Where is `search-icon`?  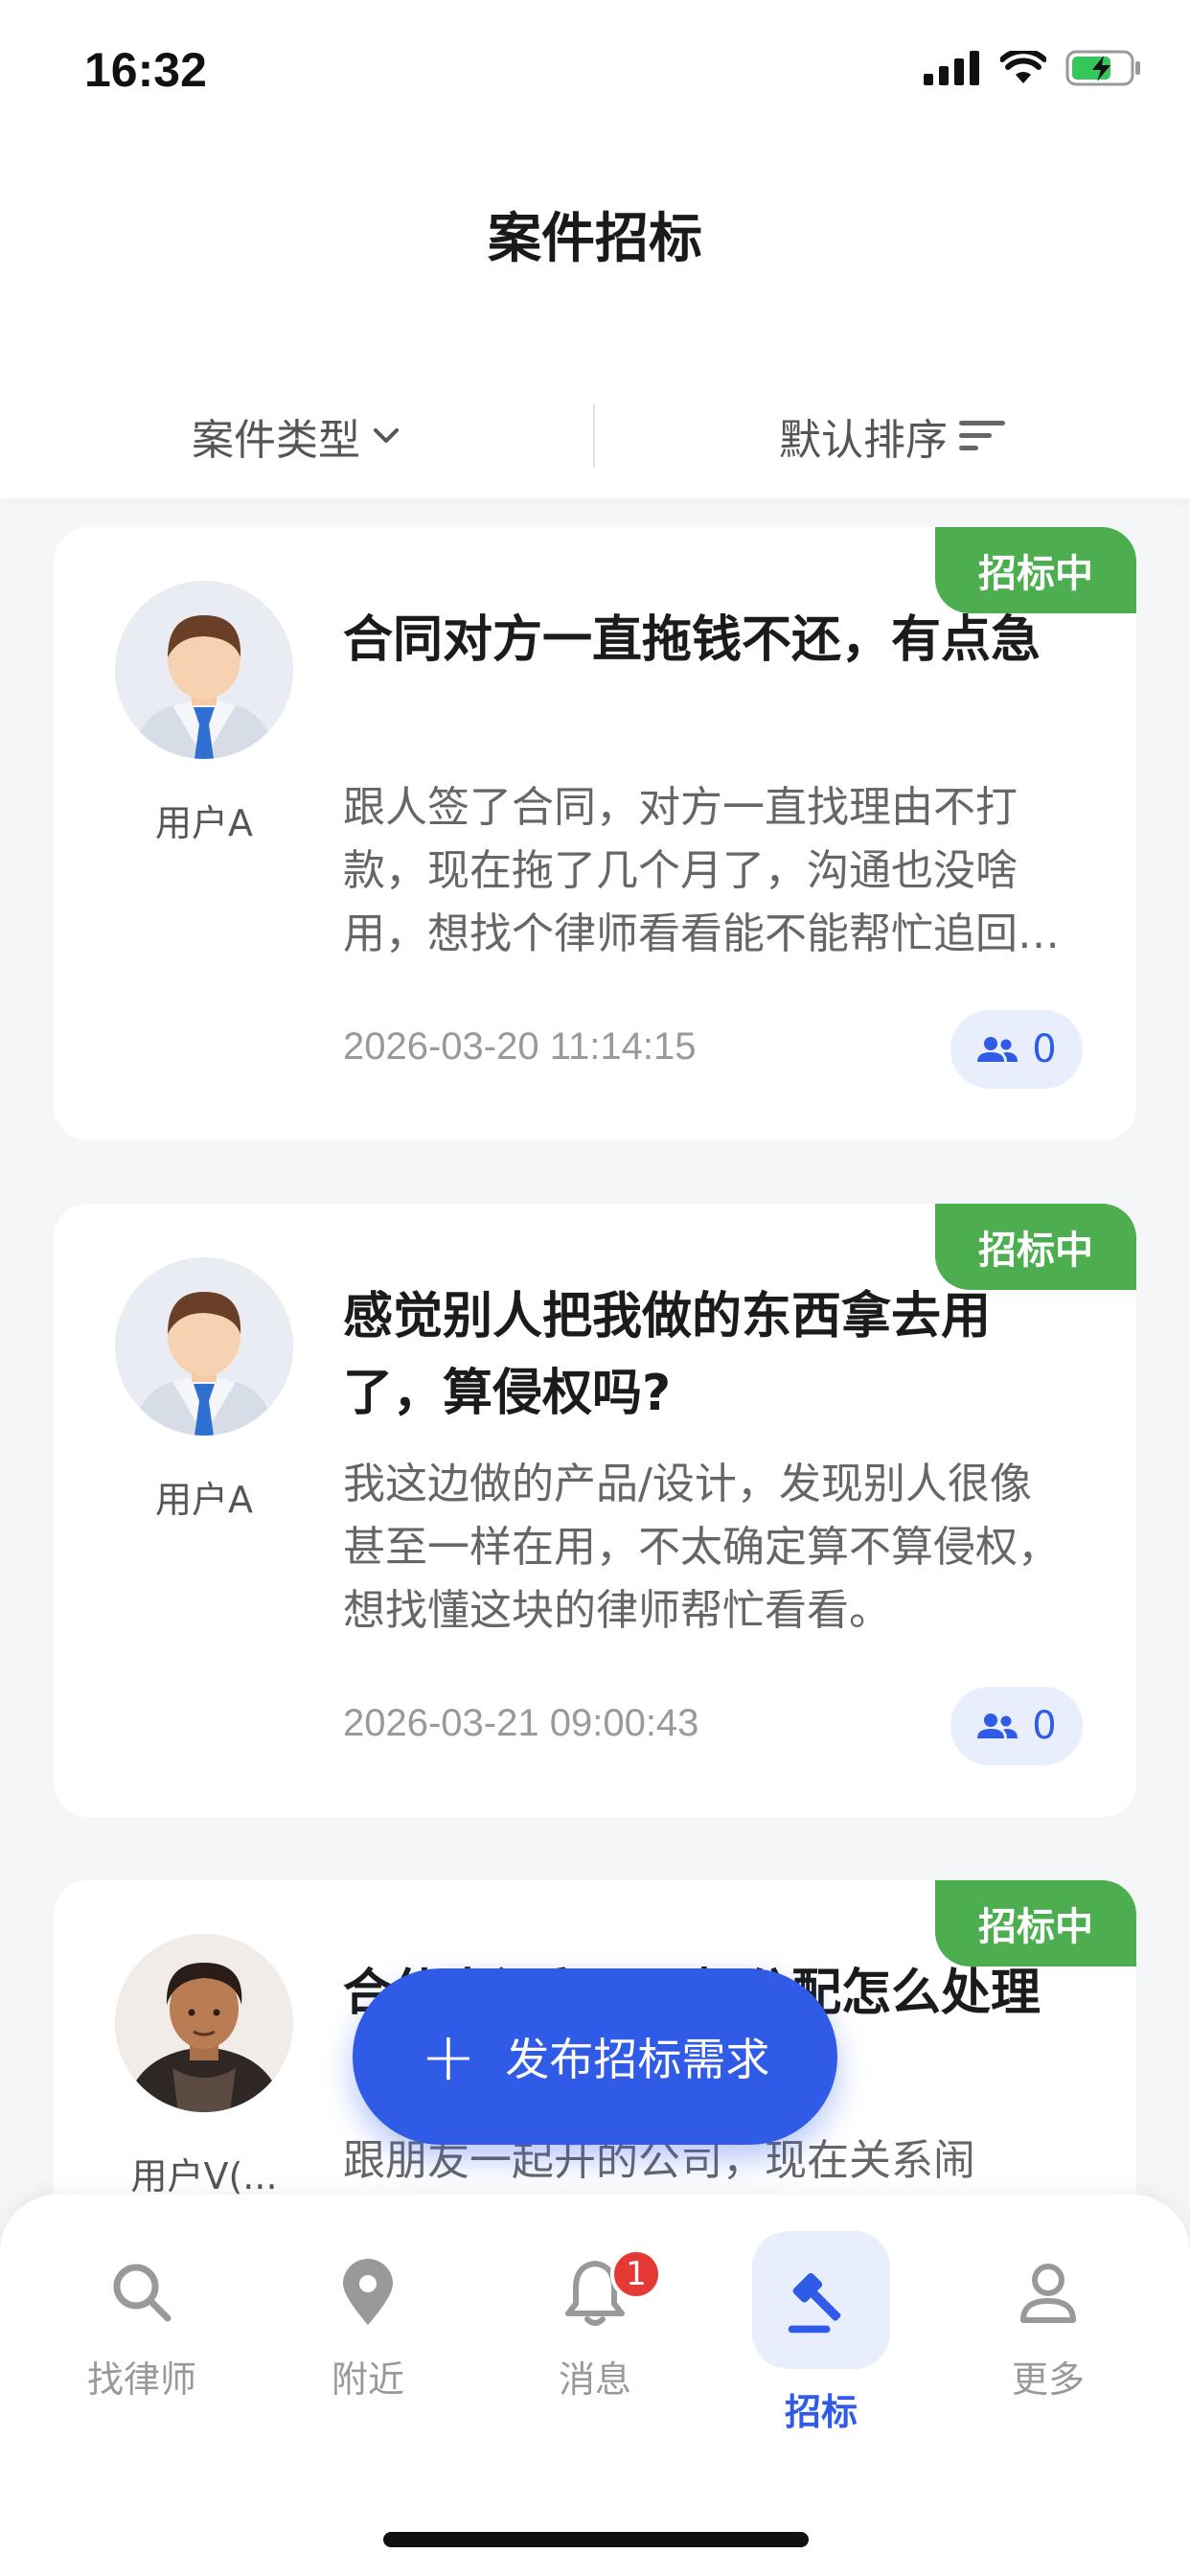
search-icon is located at coordinates (143, 2293).